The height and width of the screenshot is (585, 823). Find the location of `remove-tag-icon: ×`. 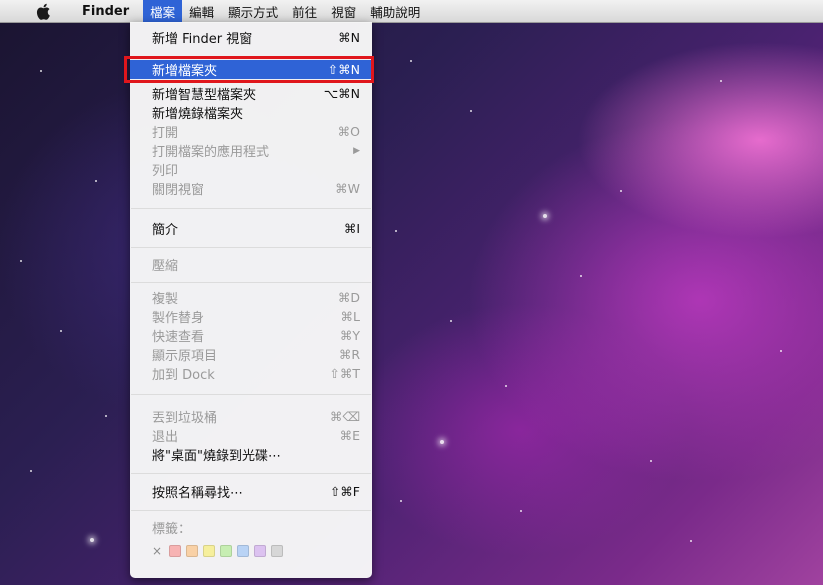

remove-tag-icon: × is located at coordinates (157, 551).